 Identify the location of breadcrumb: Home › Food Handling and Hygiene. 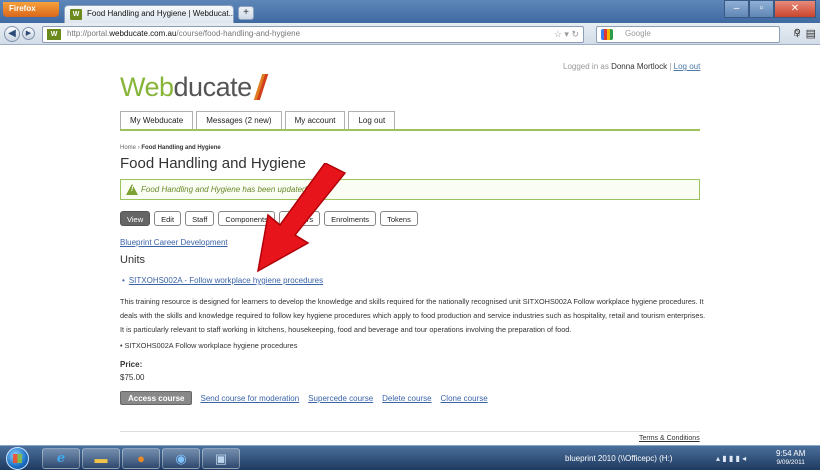
(170, 148).